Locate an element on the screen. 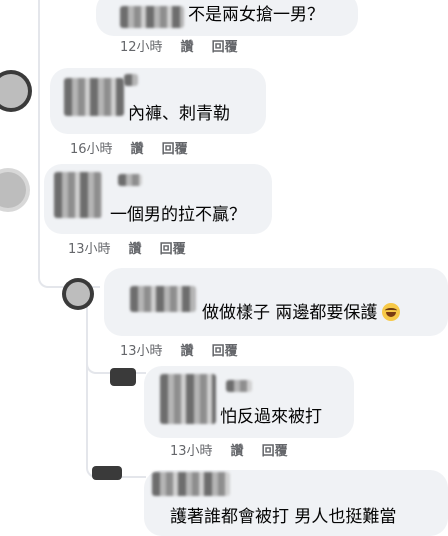 This screenshot has height=536, width=448. comment-text: 護著誰都會被打 男人也挺難當 is located at coordinates (283, 517).